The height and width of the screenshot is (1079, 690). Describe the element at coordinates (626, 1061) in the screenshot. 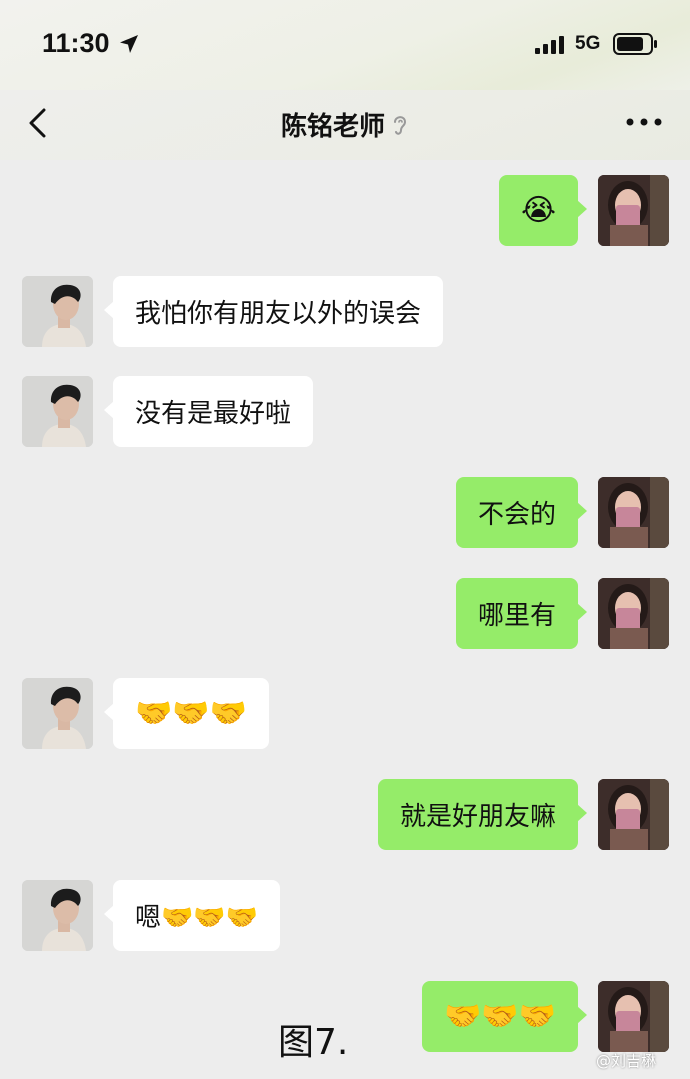

I see `watermark: @刘吉楙` at that location.